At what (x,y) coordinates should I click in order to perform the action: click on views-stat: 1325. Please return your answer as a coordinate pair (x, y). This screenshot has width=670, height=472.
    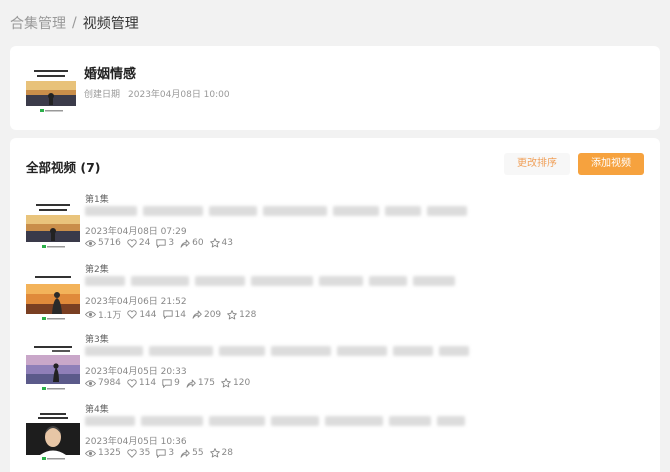
    Looking at the image, I should click on (103, 453).